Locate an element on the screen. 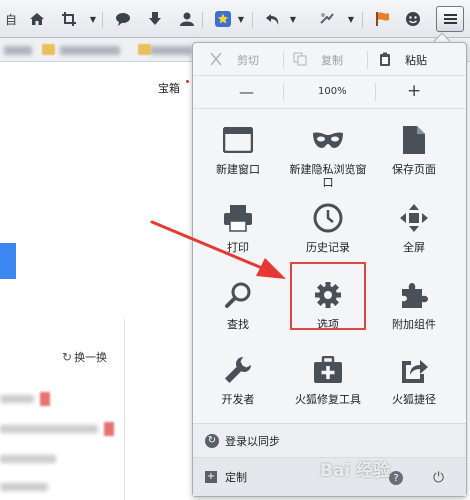  menu-item-find: 查找 is located at coordinates (238, 310).